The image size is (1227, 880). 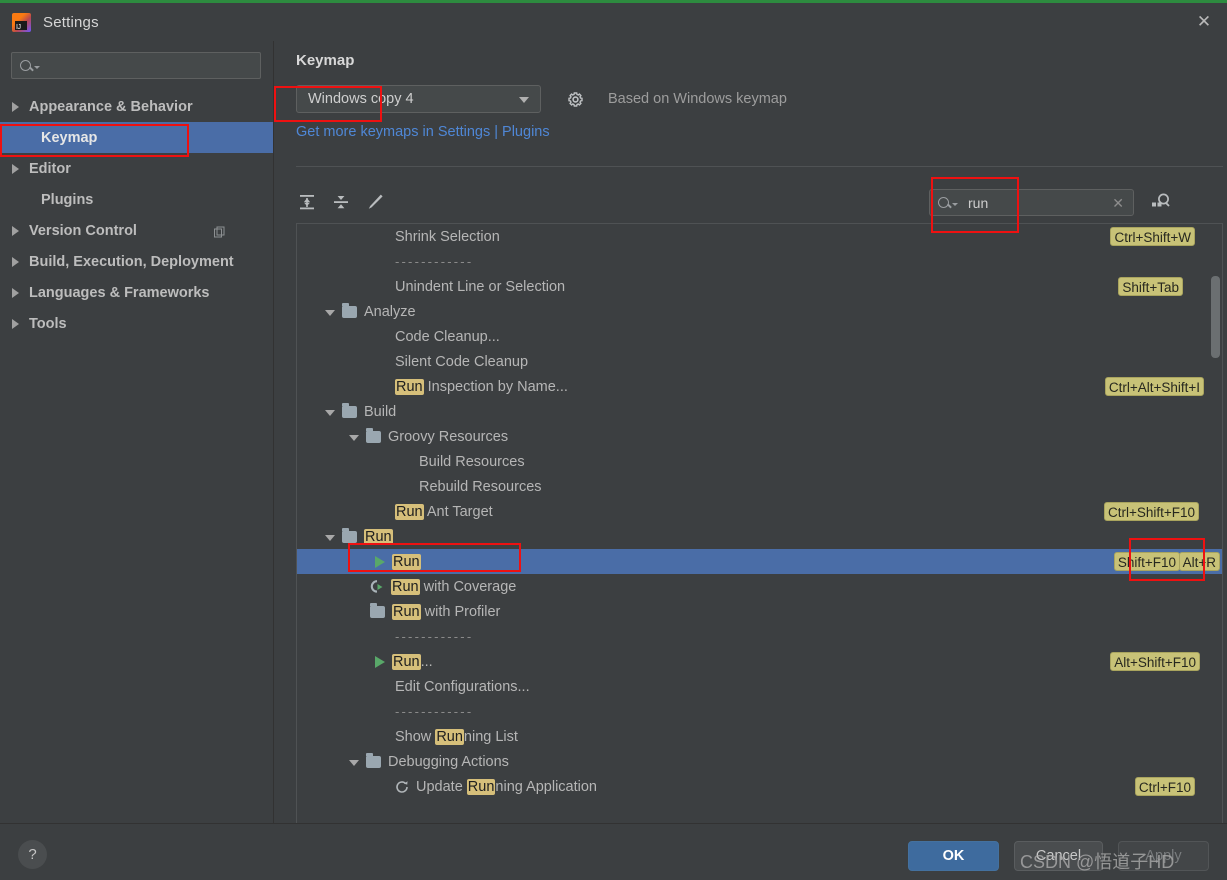 I want to click on keymap-dropdown: Windows copy 4, so click(x=418, y=99).